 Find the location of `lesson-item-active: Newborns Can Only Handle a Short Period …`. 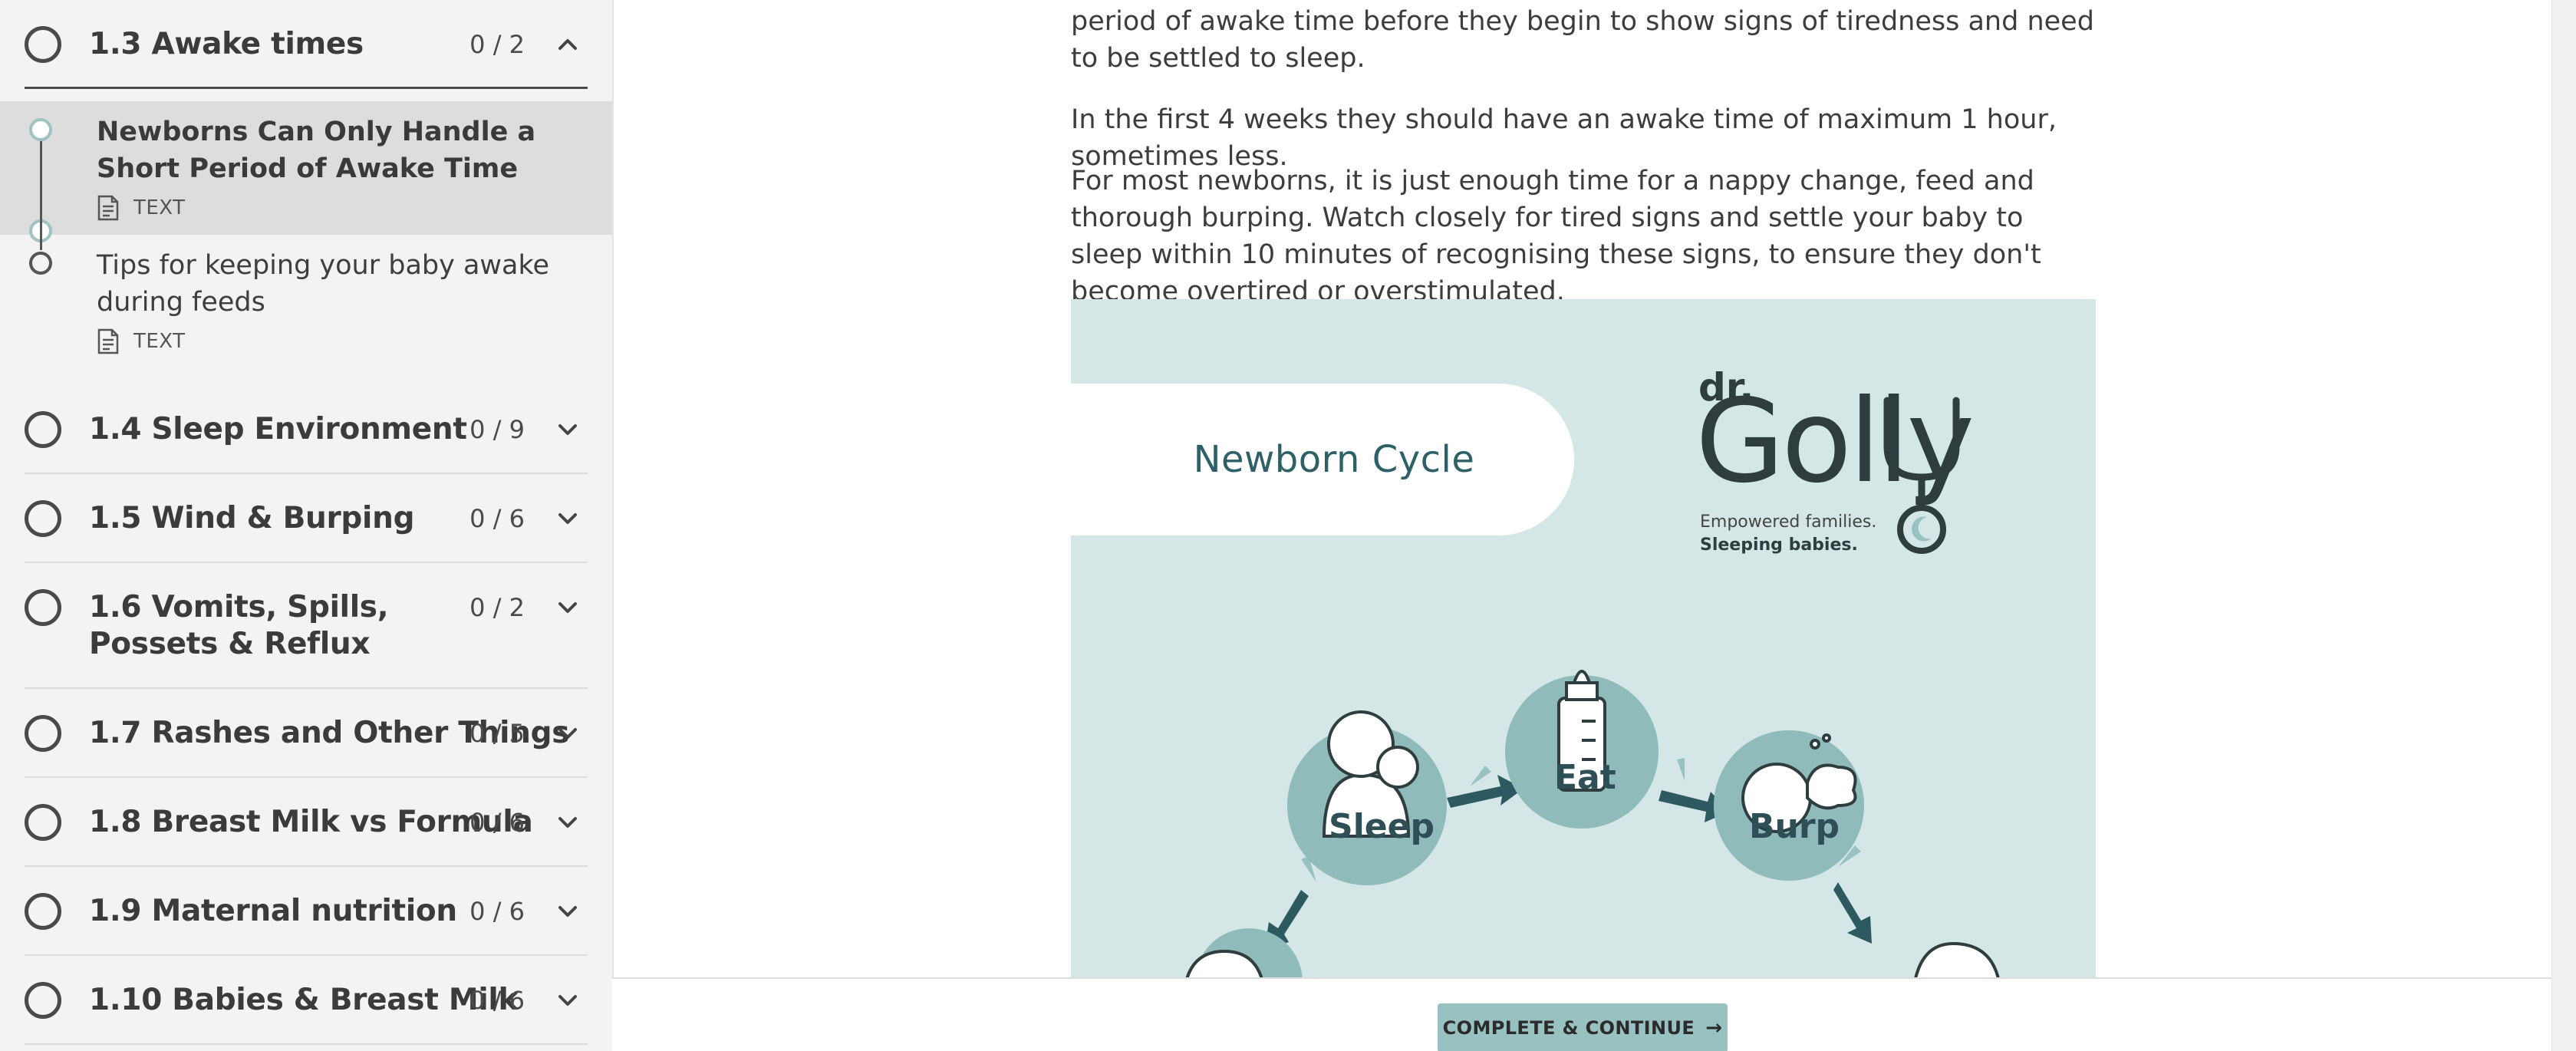

lesson-item-active: Newborns Can Only Handle a Short Period … is located at coordinates (306, 171).